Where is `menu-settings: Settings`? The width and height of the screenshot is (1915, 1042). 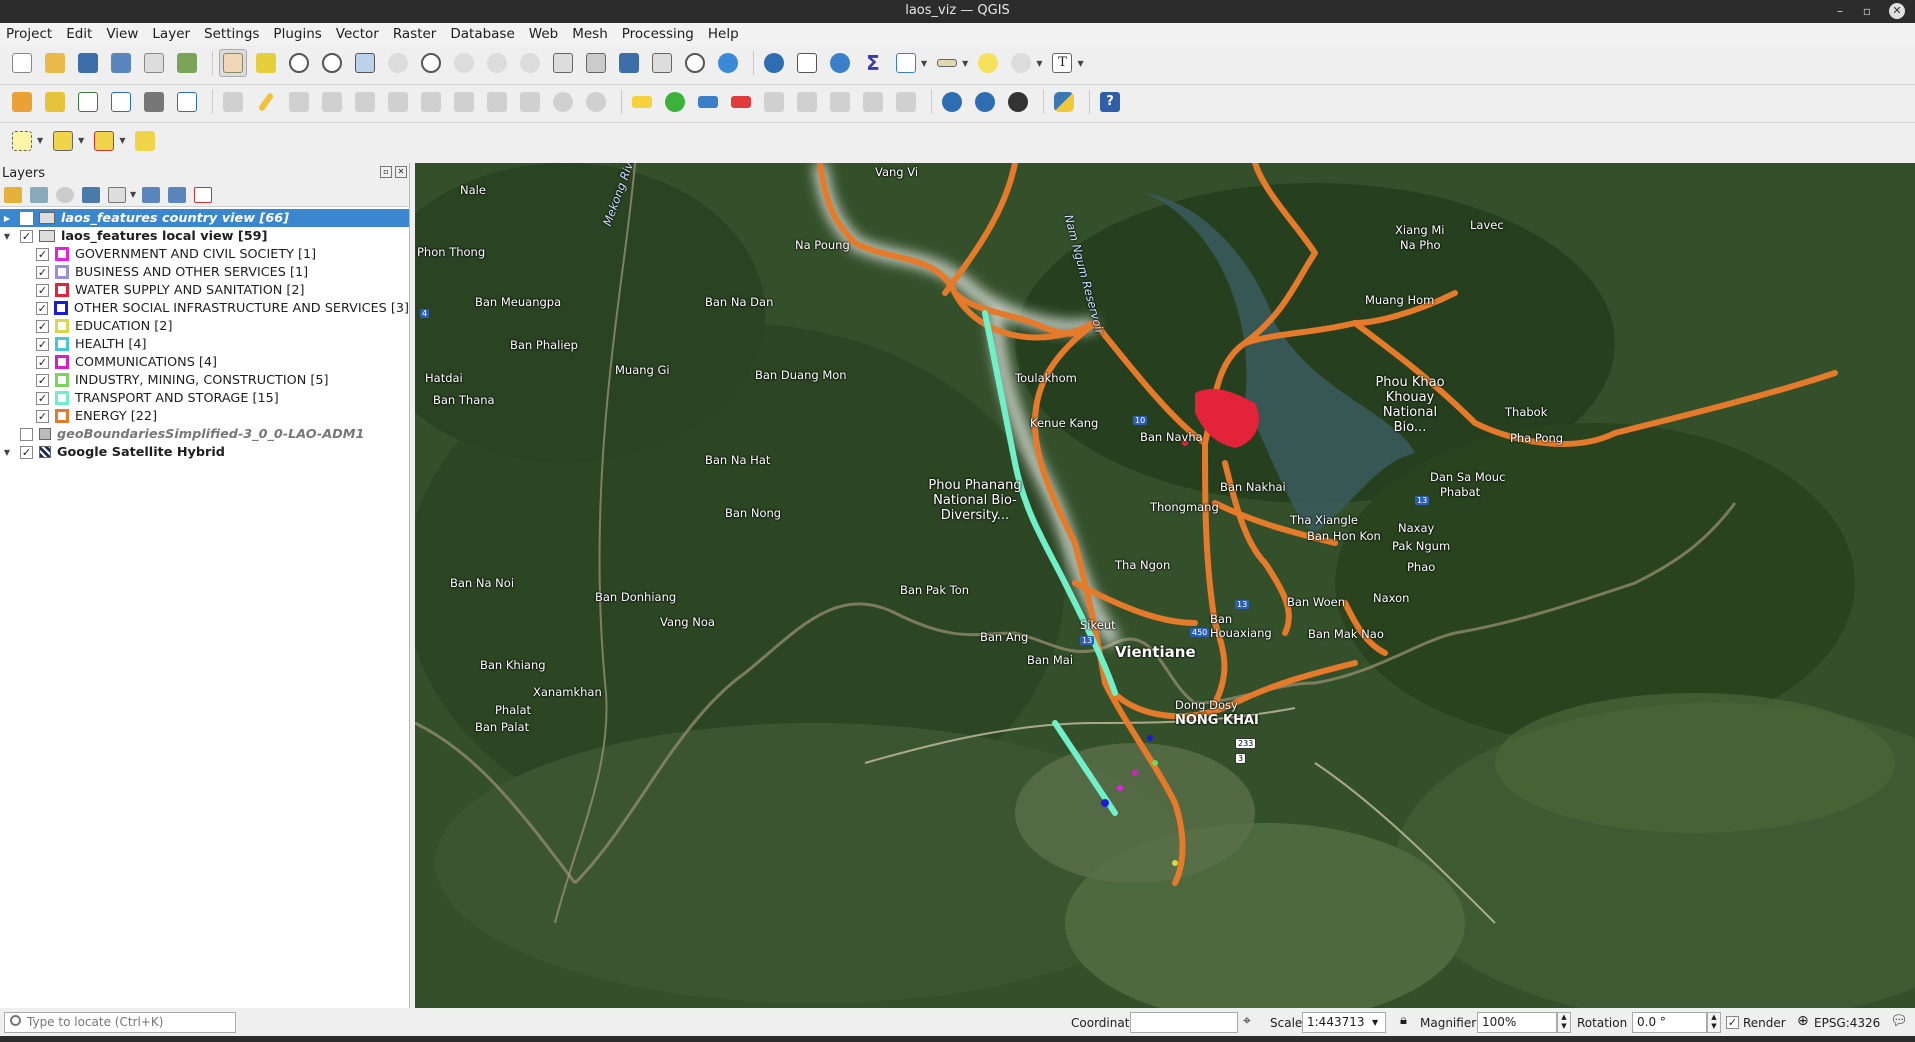
menu-settings: Settings is located at coordinates (231, 34).